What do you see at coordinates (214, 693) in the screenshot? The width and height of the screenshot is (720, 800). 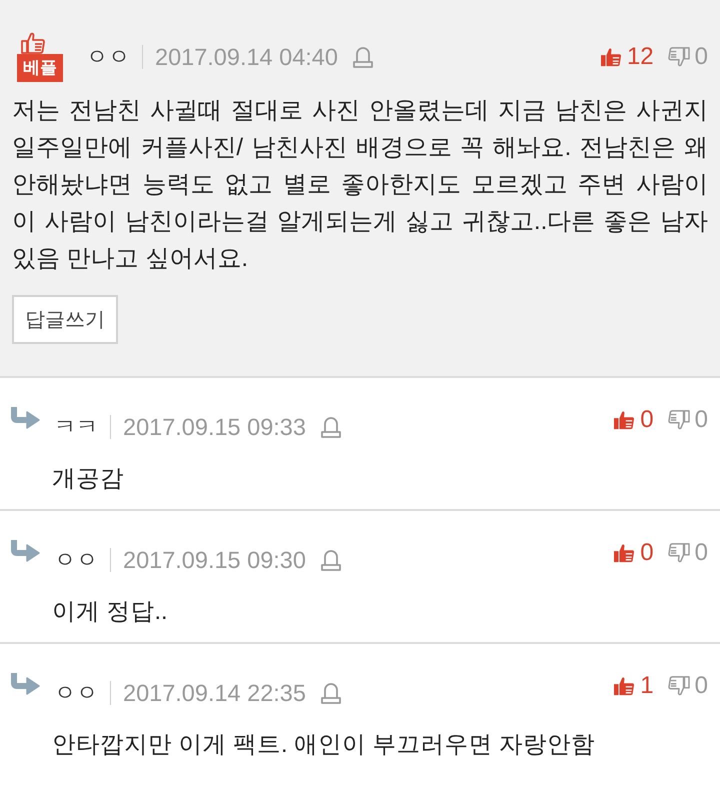 I see `comment-date: 2017.09.14 22:35` at bounding box center [214, 693].